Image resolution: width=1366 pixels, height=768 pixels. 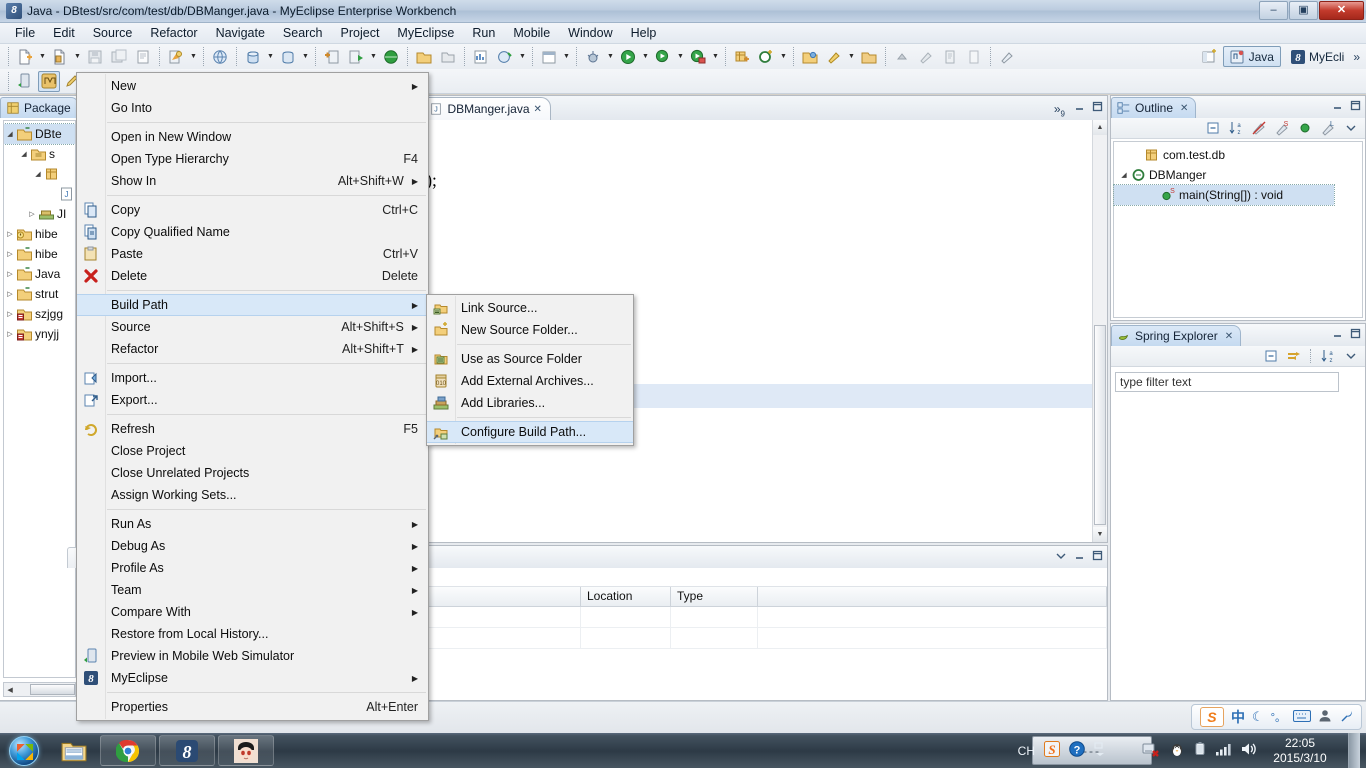 I want to click on editor-tab-overflow: »9, so click(x=1059, y=110).